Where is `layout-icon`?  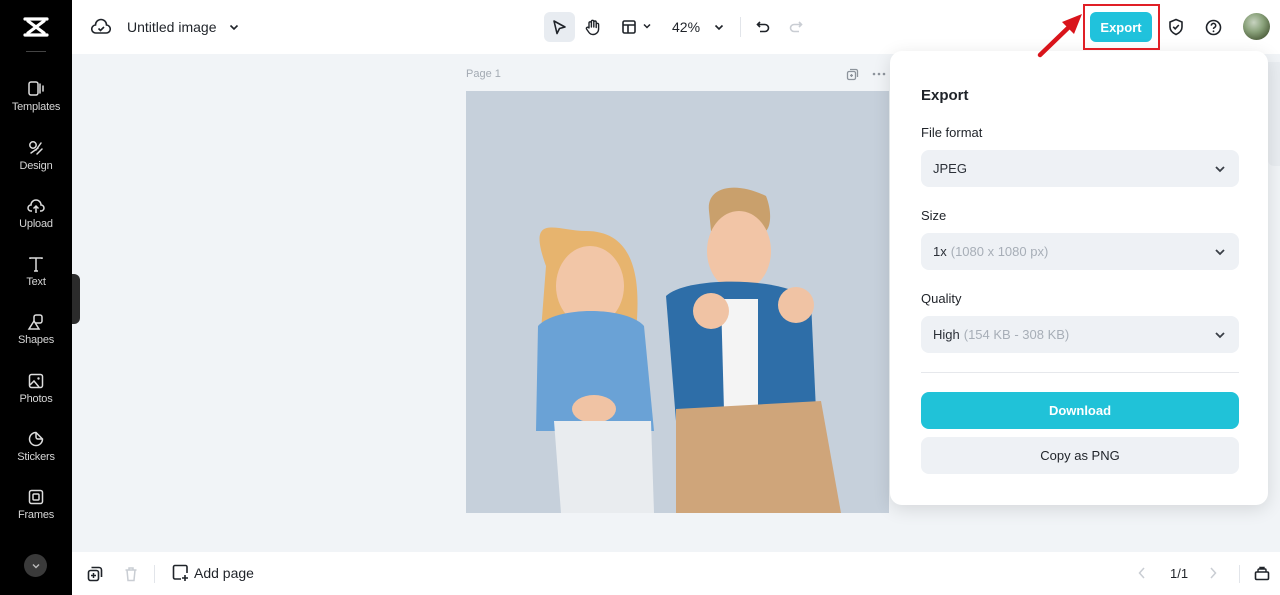 layout-icon is located at coordinates (629, 27).